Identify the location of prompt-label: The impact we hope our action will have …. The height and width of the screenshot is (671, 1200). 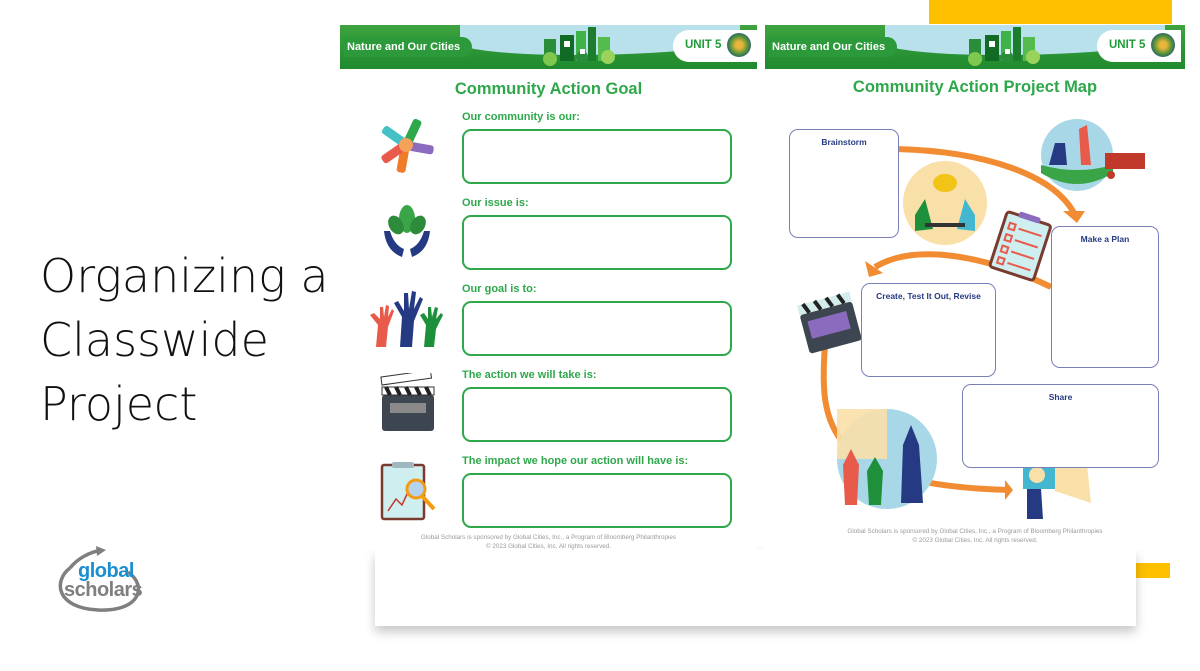
(575, 461).